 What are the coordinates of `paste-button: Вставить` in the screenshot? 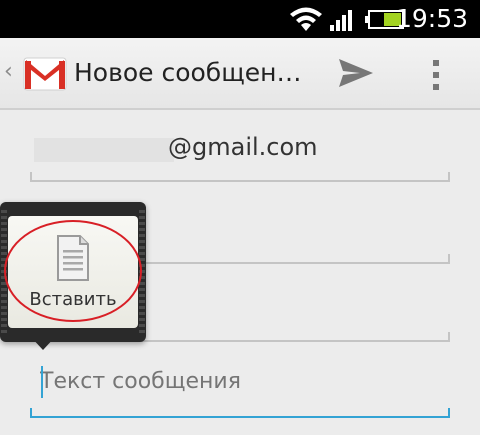 It's located at (73, 272).